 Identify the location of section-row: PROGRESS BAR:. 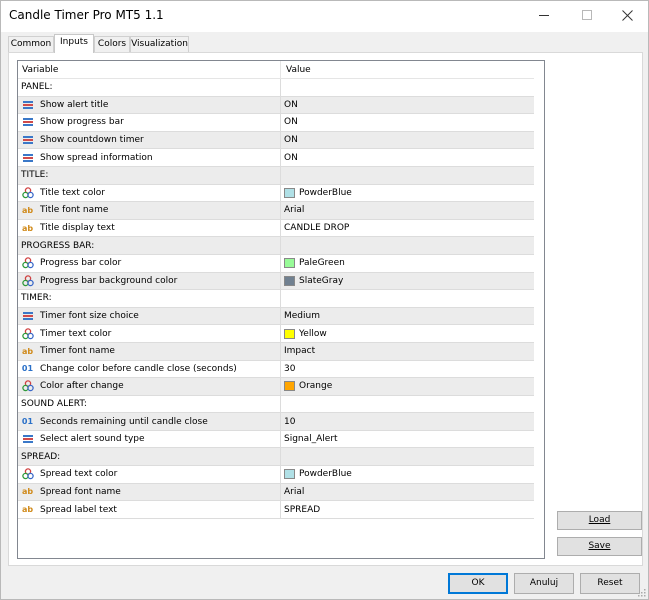
(281, 246).